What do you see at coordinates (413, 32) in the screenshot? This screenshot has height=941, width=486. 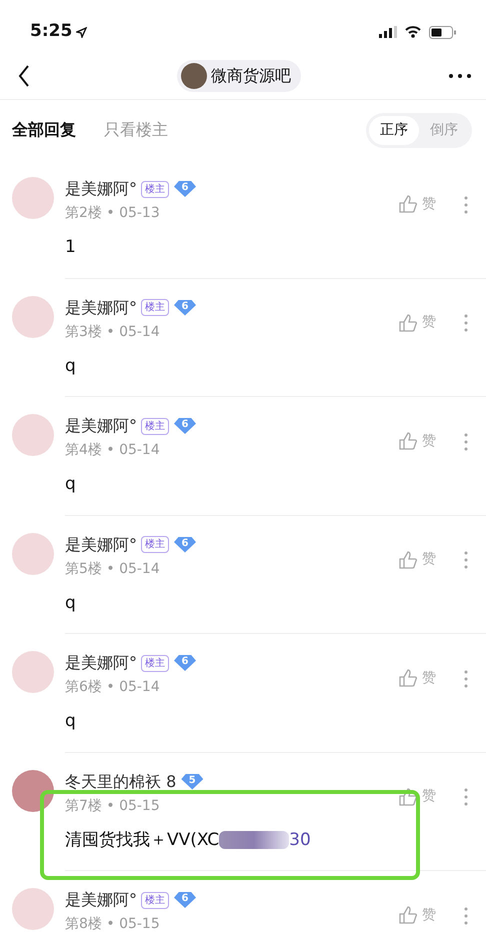 I see `wifi-icon` at bounding box center [413, 32].